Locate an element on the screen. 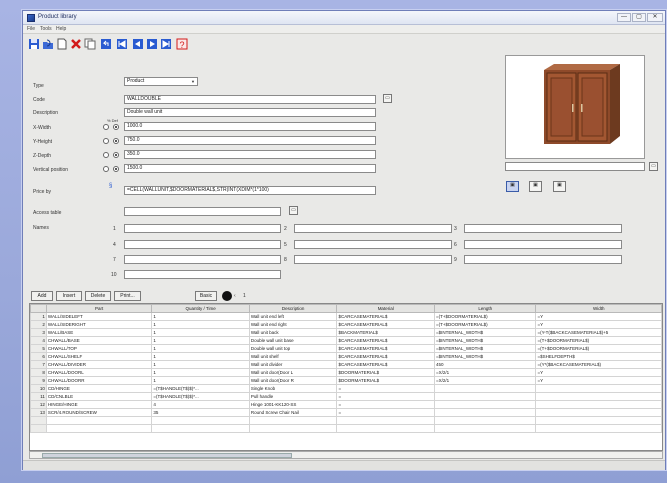  minimize-button: — is located at coordinates (624, 17).